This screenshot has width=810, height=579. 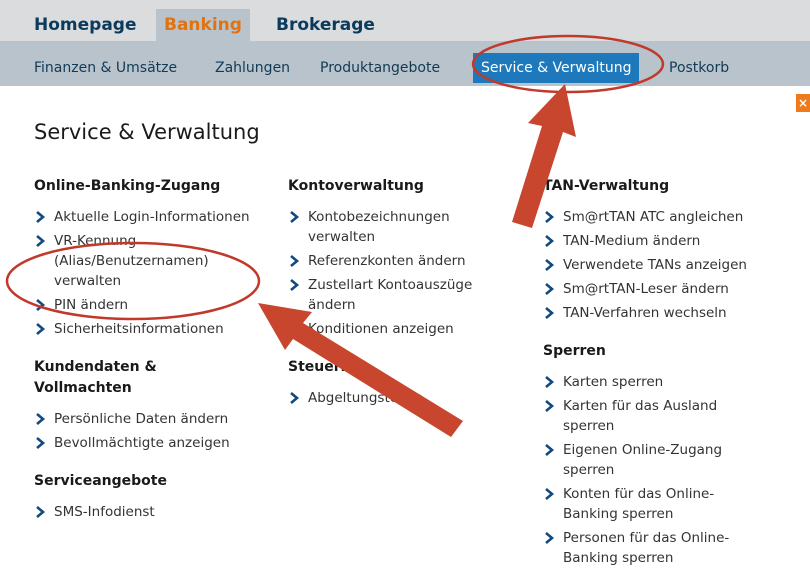 I want to click on subnav-postkorb: Postkorb, so click(x=699, y=68).